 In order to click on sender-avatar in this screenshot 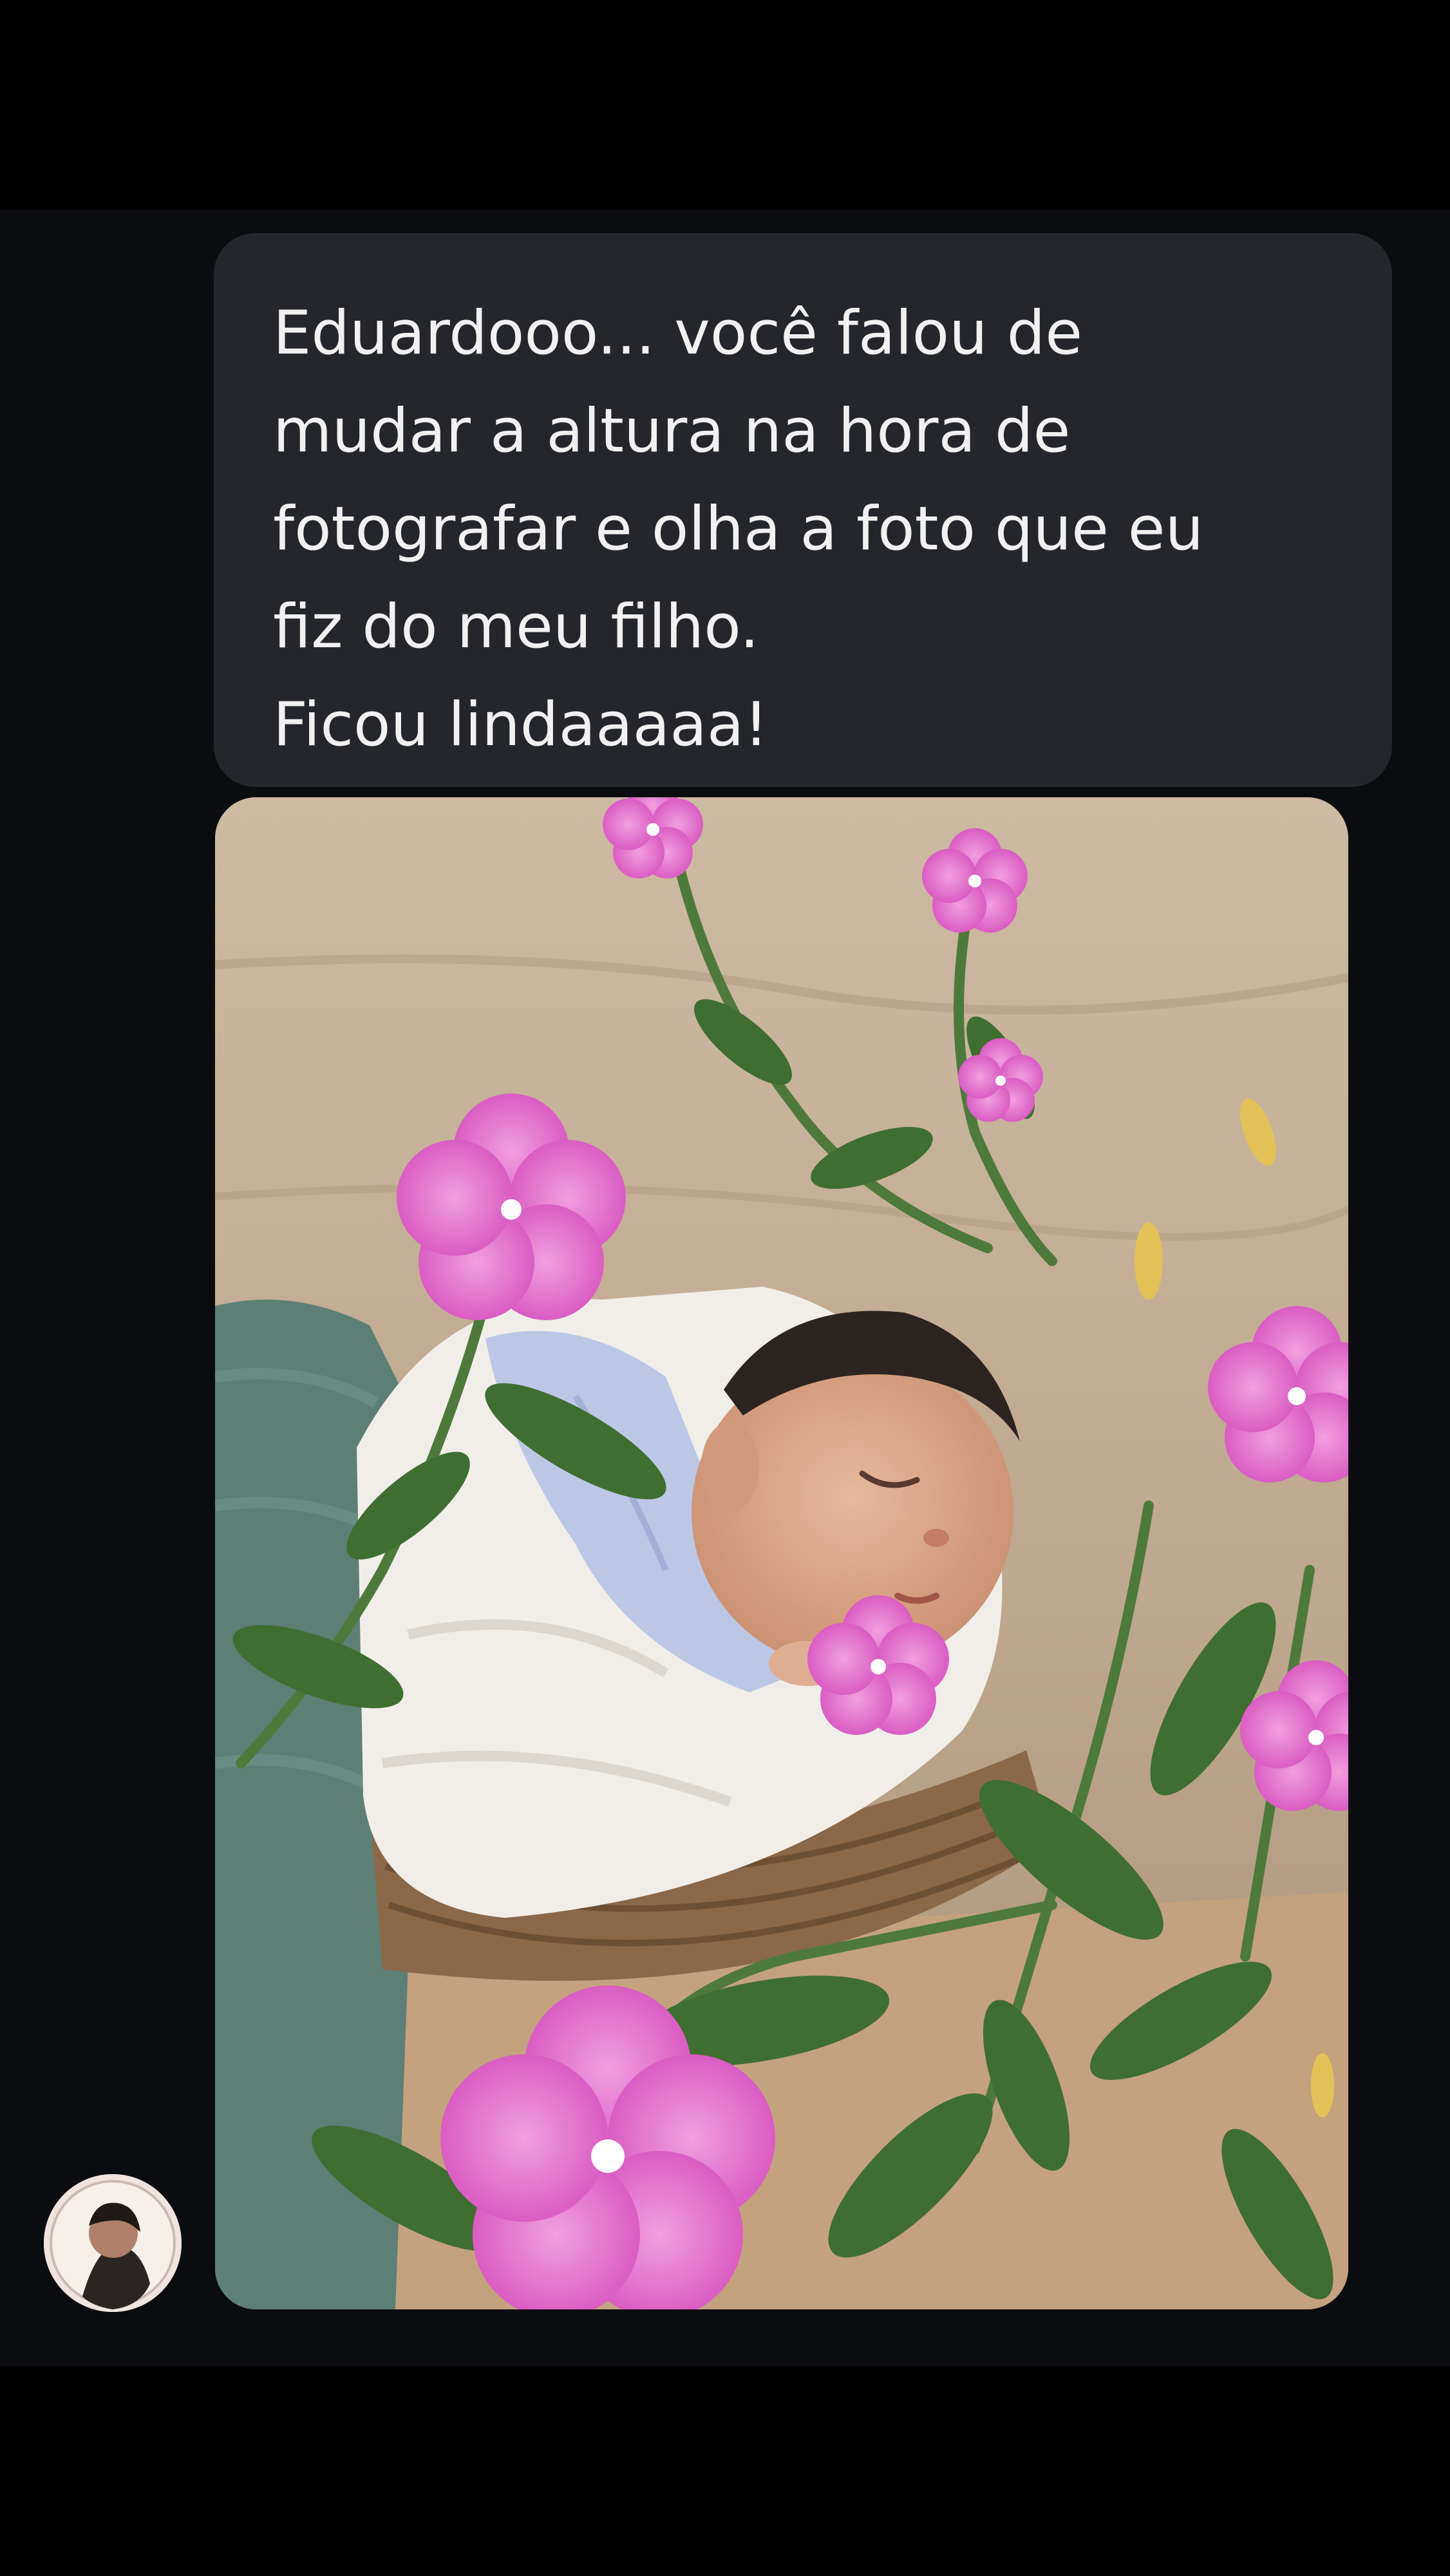, I will do `click(113, 2243)`.